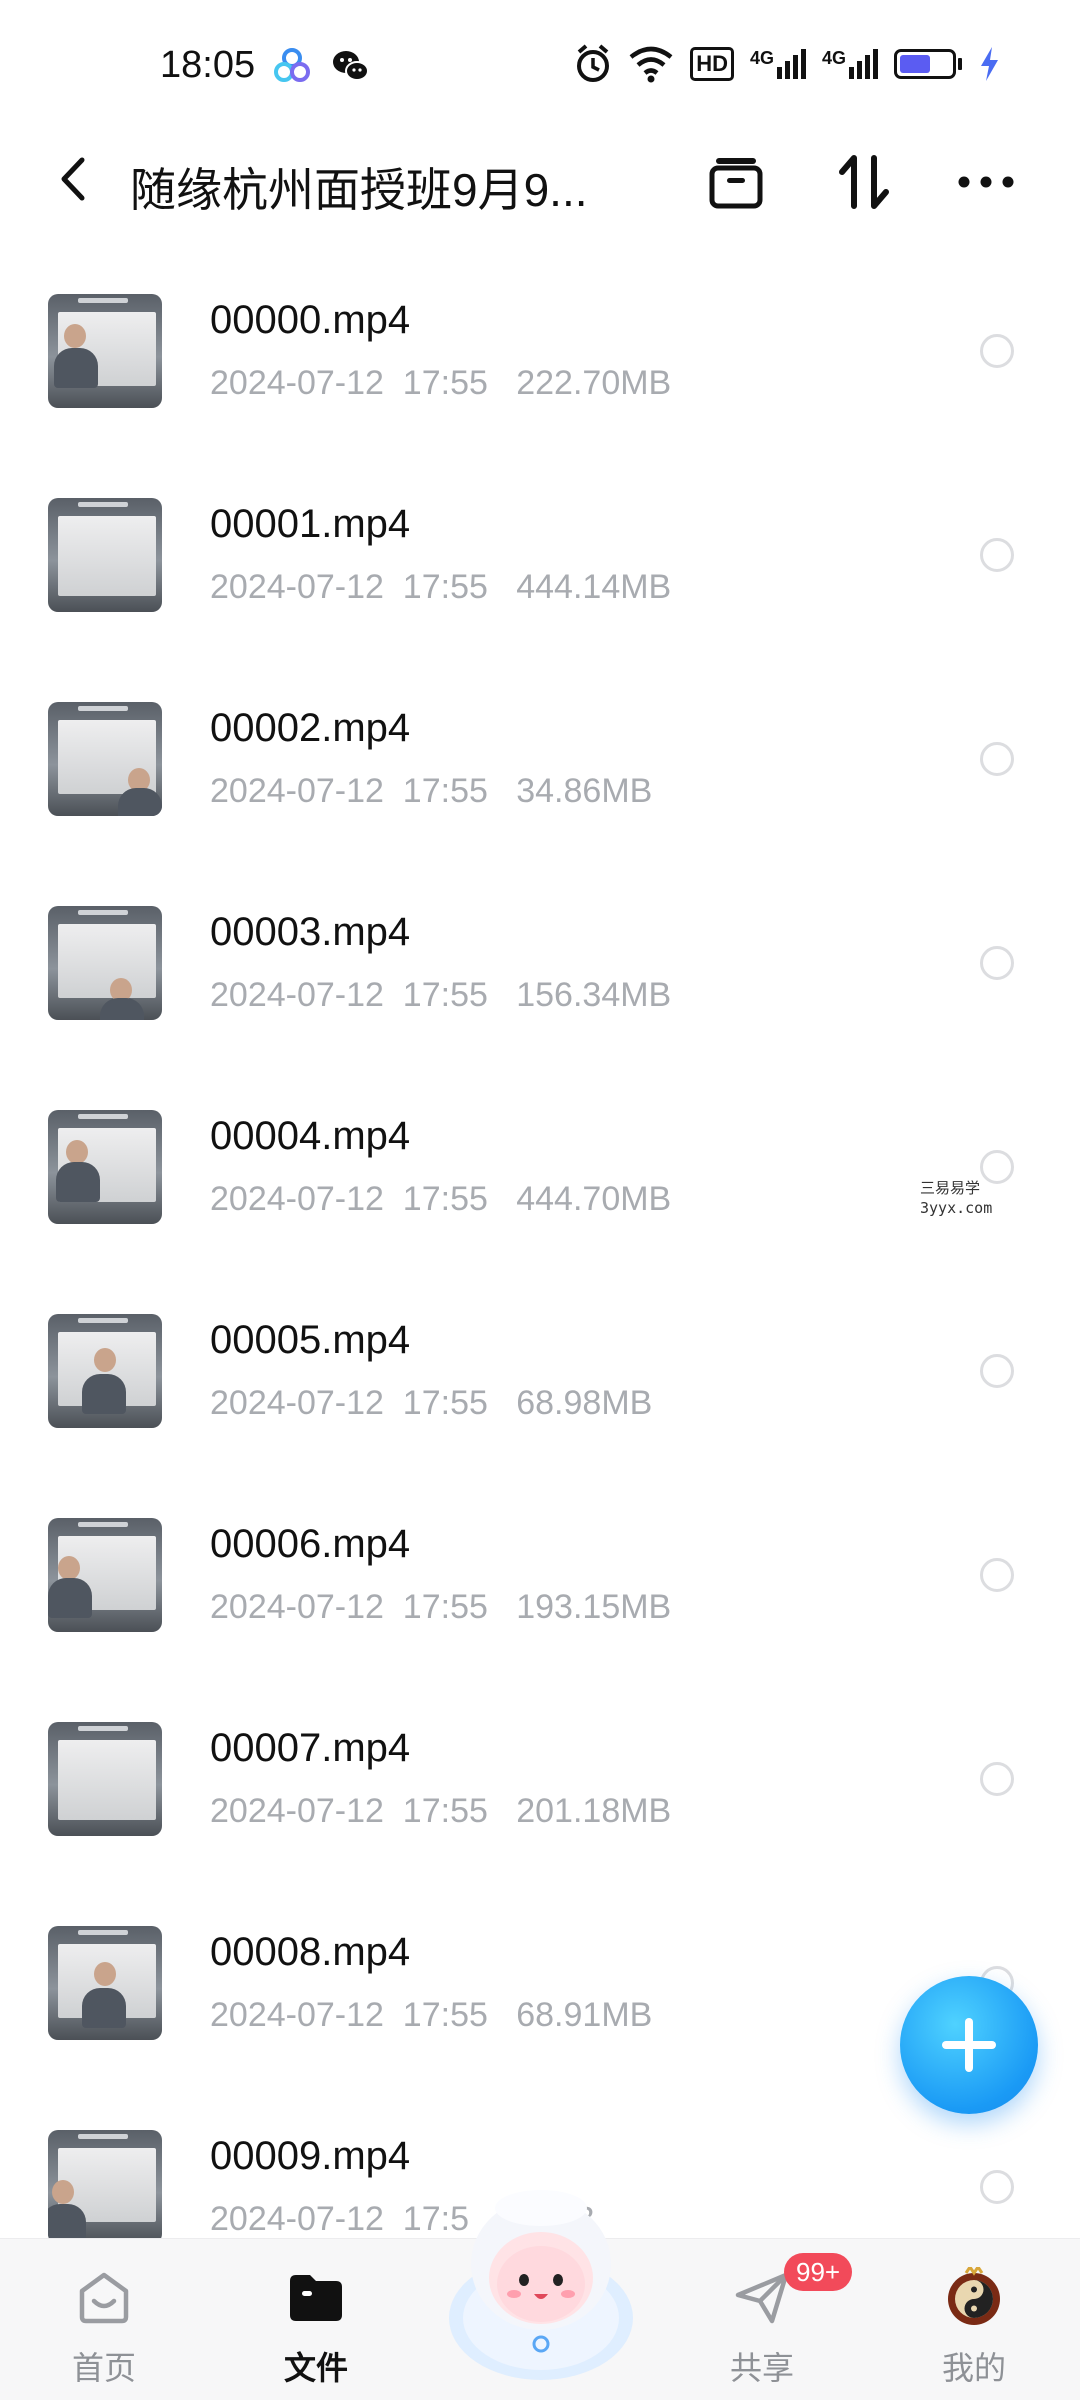 The width and height of the screenshot is (1080, 2400). Describe the element at coordinates (974, 2296) in the screenshot. I see `avatar` at that location.